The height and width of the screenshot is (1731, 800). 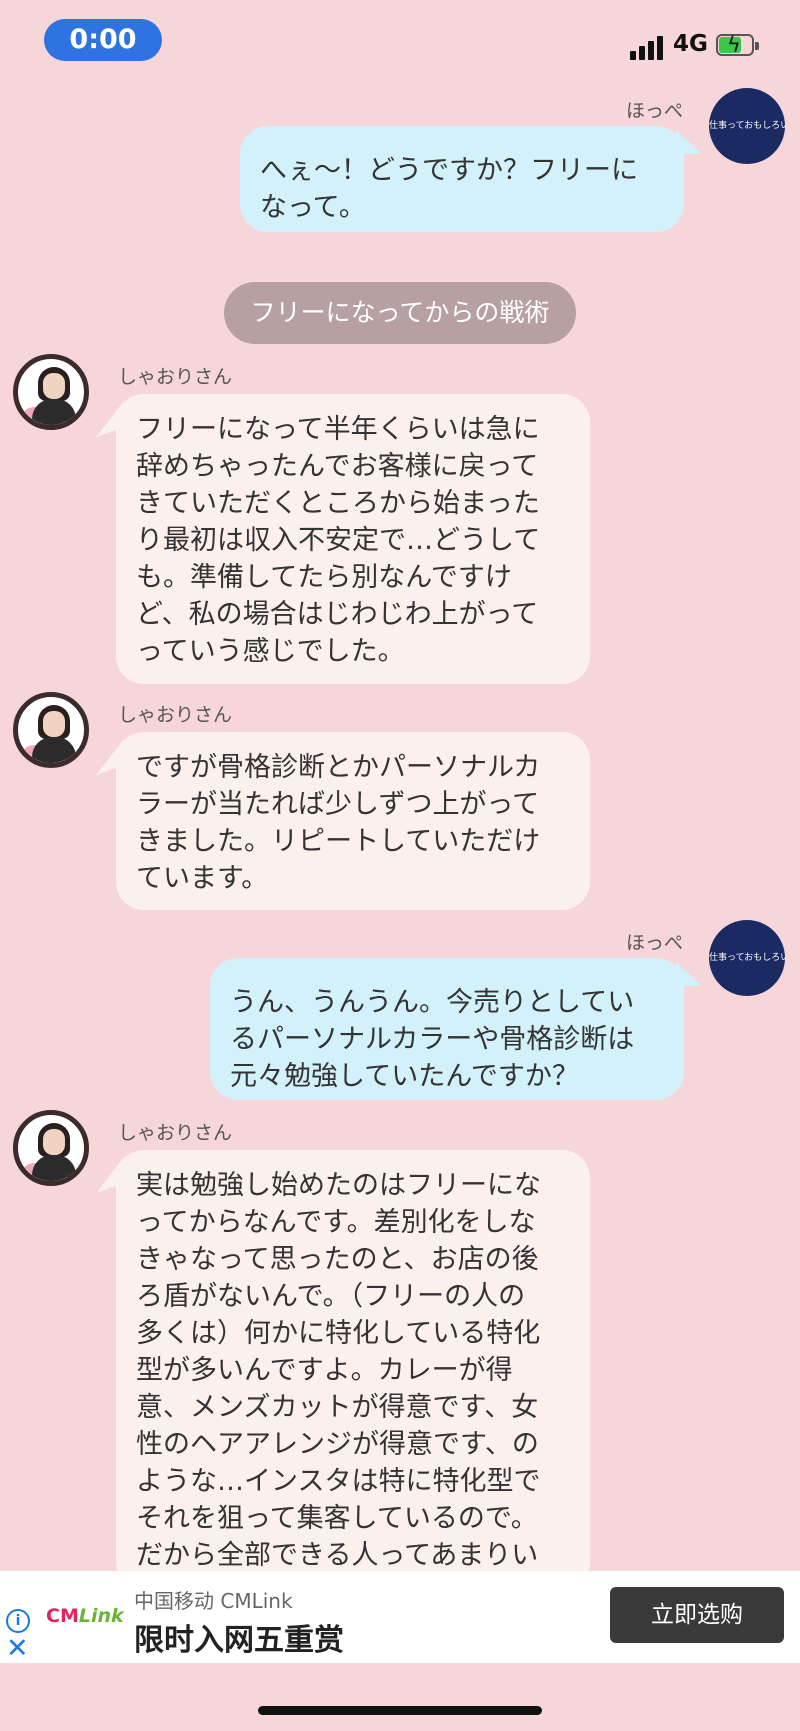 What do you see at coordinates (650, 47) in the screenshot?
I see `signal-icon` at bounding box center [650, 47].